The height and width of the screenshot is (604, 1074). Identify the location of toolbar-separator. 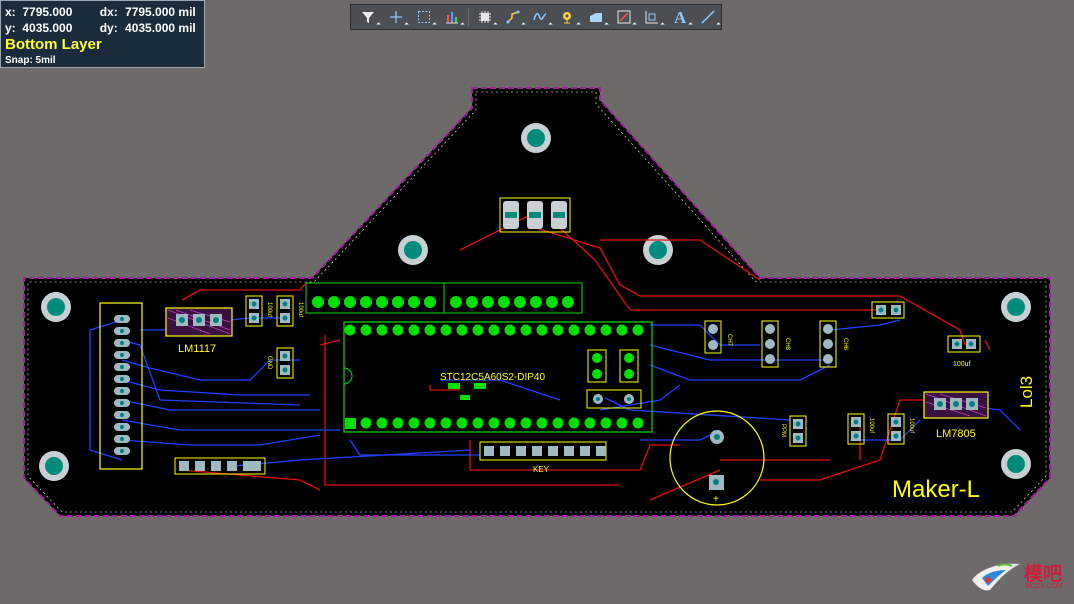
(468, 17).